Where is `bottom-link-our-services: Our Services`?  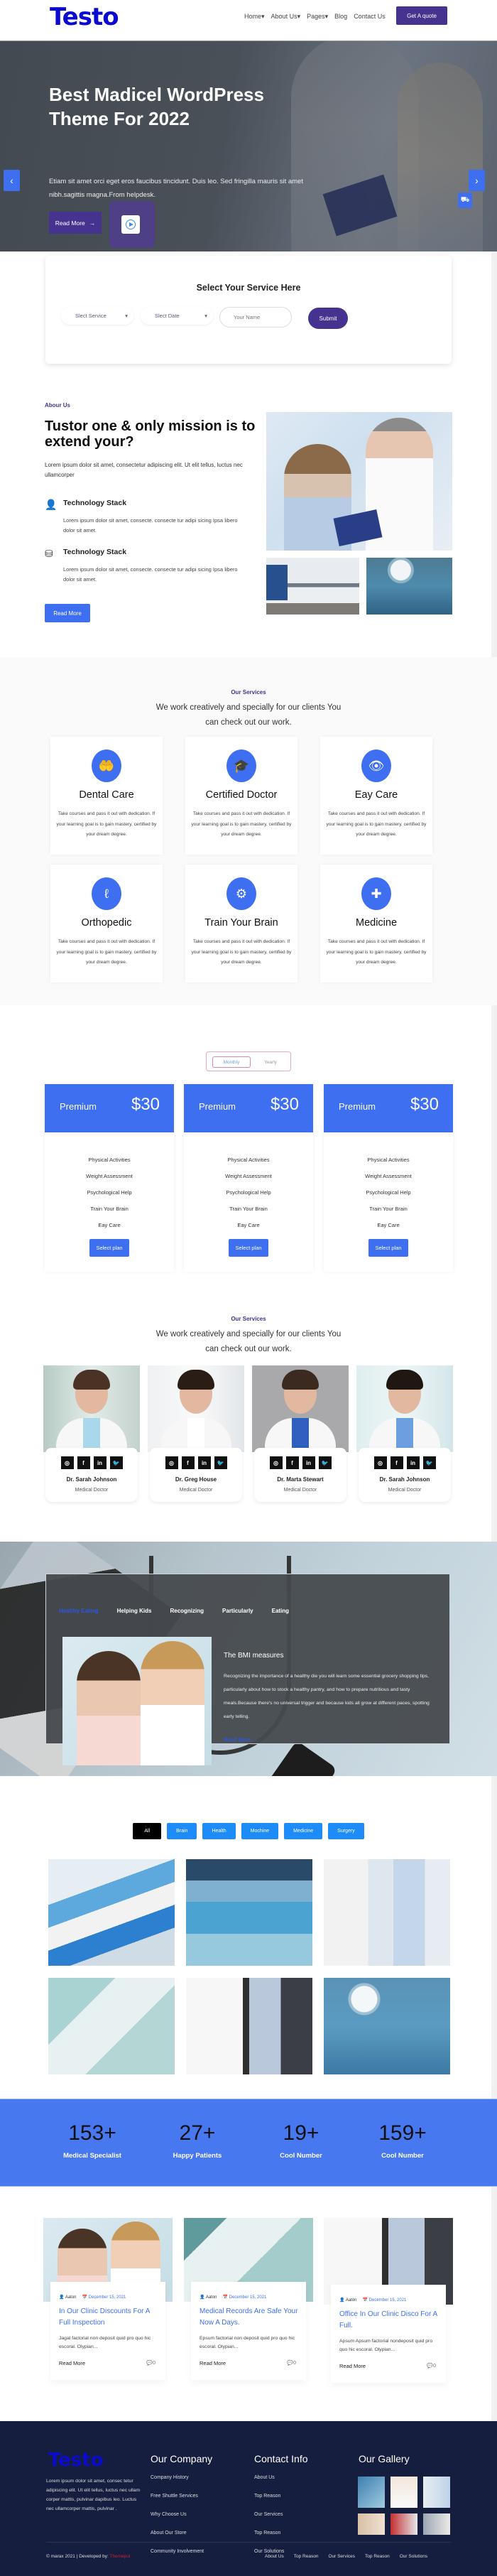 bottom-link-our-services: Our Services is located at coordinates (341, 2556).